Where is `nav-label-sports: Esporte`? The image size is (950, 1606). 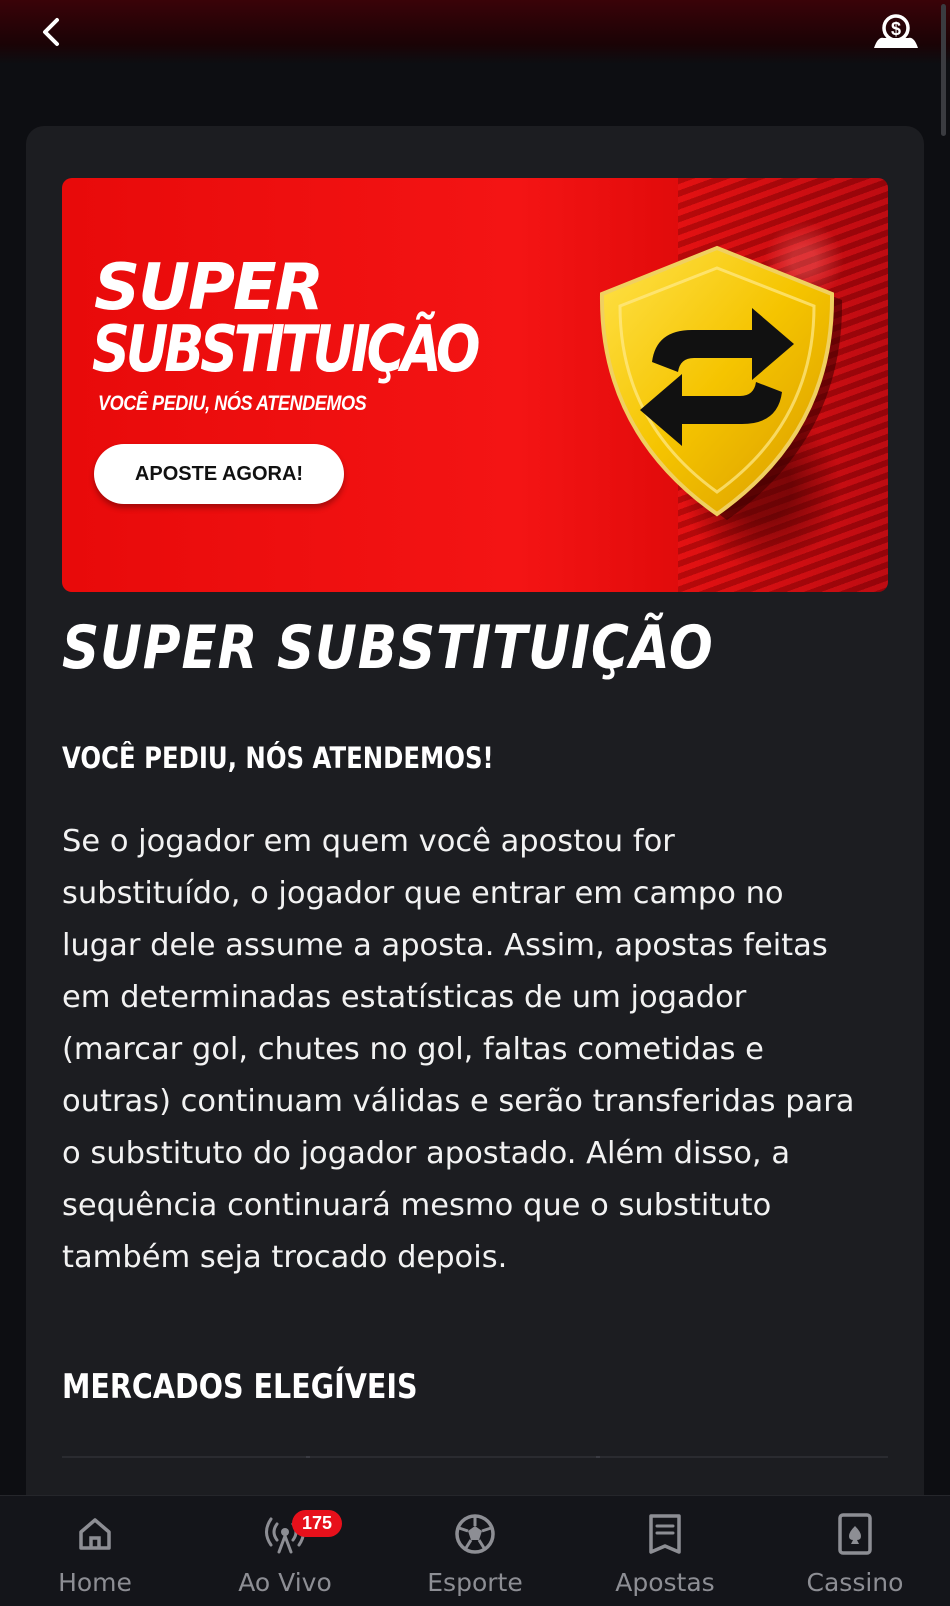
nav-label-sports: Esporte is located at coordinates (475, 1582).